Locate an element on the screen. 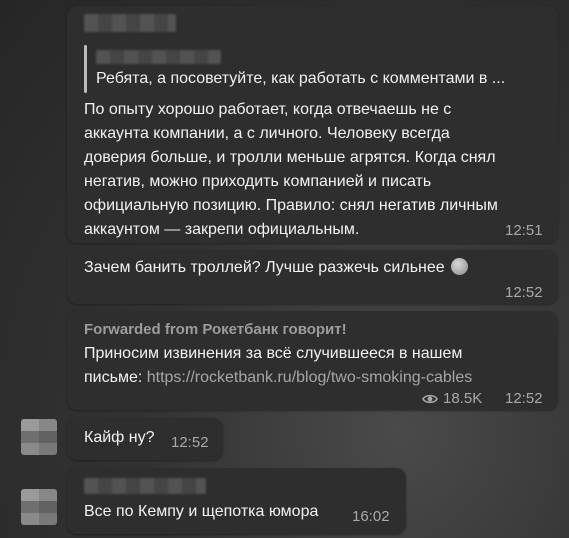 The image size is (569, 538). reply-author-blurred is located at coordinates (158, 57).